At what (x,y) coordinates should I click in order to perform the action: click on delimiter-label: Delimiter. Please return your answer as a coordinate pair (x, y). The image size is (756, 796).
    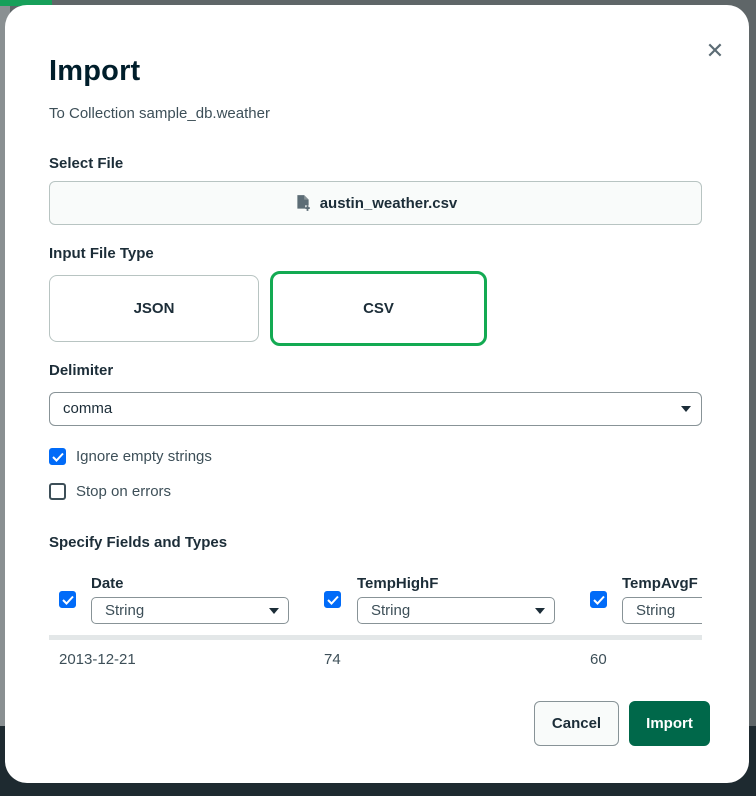
    Looking at the image, I should click on (81, 370).